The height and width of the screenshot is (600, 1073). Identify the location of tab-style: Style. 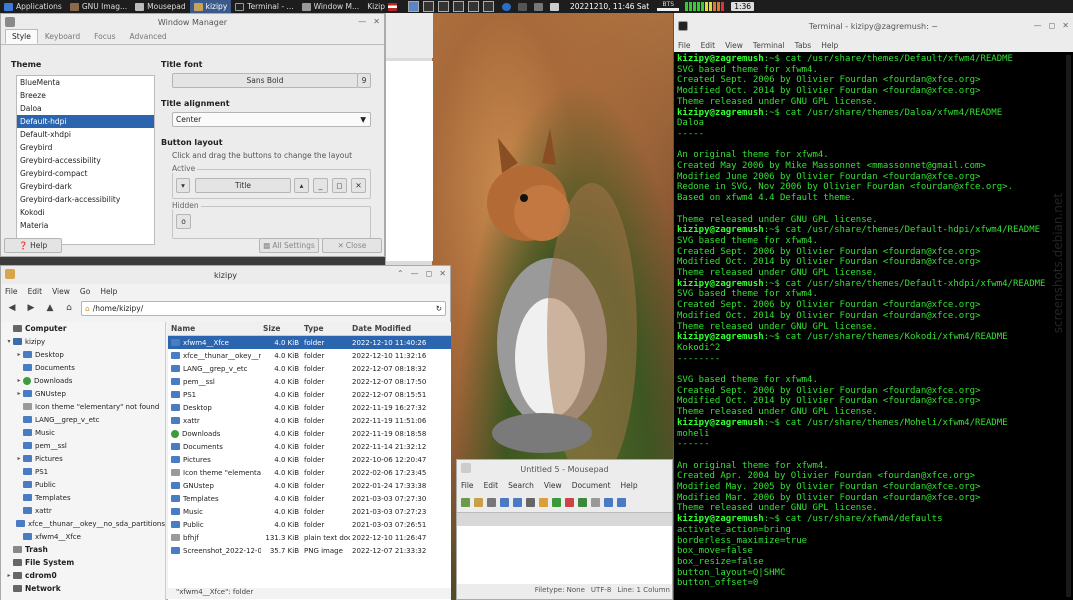
(21, 36).